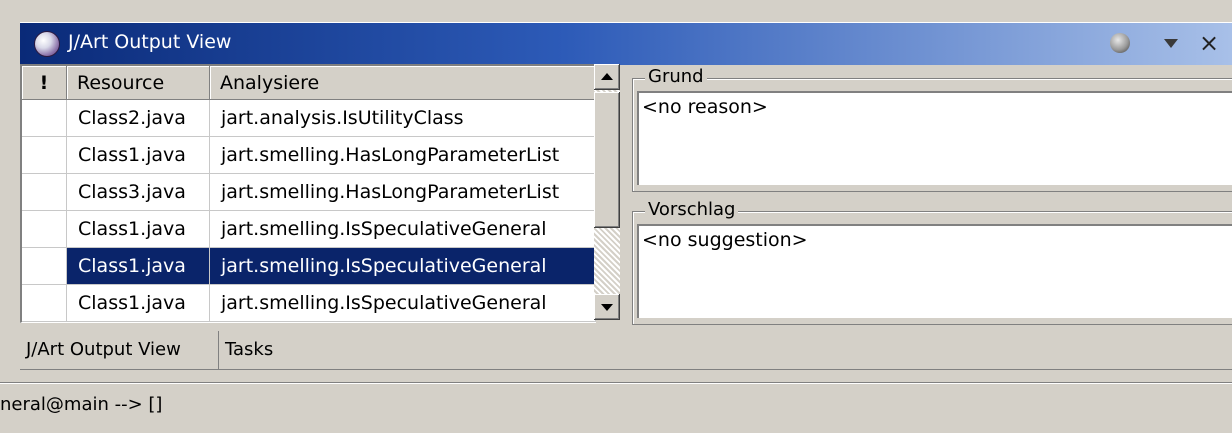  What do you see at coordinates (138, 83) in the screenshot?
I see `column-header-resource: Resource` at bounding box center [138, 83].